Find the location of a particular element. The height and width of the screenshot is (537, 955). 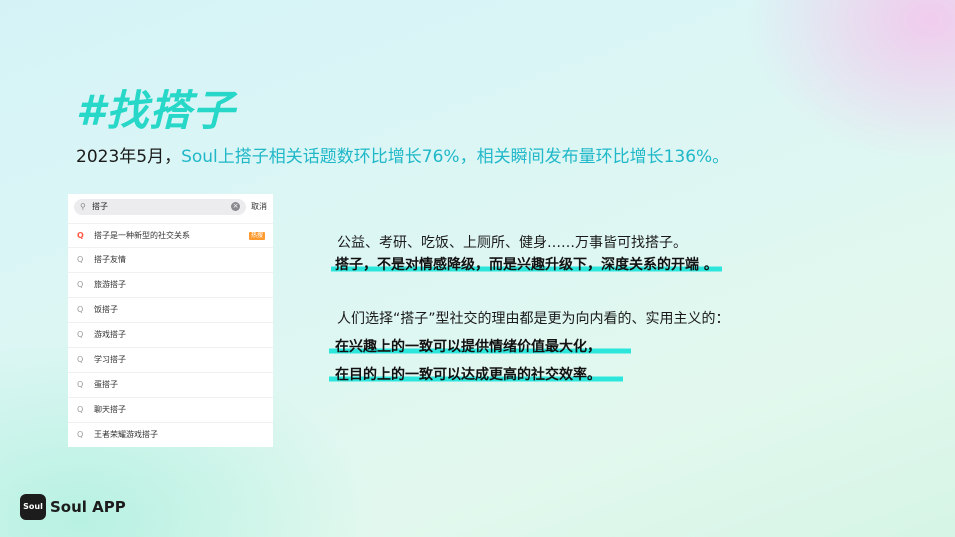

suggestion-item: Q 学习搭子 is located at coordinates (170, 359).